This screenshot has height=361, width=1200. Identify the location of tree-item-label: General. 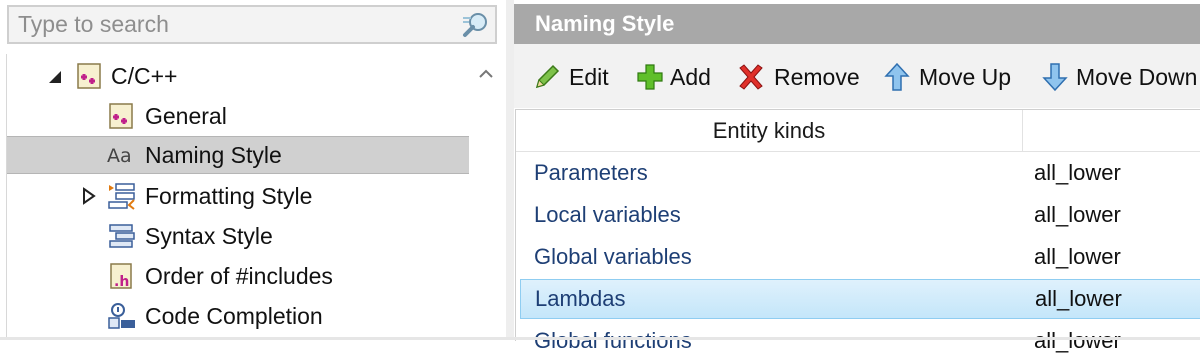
(186, 116).